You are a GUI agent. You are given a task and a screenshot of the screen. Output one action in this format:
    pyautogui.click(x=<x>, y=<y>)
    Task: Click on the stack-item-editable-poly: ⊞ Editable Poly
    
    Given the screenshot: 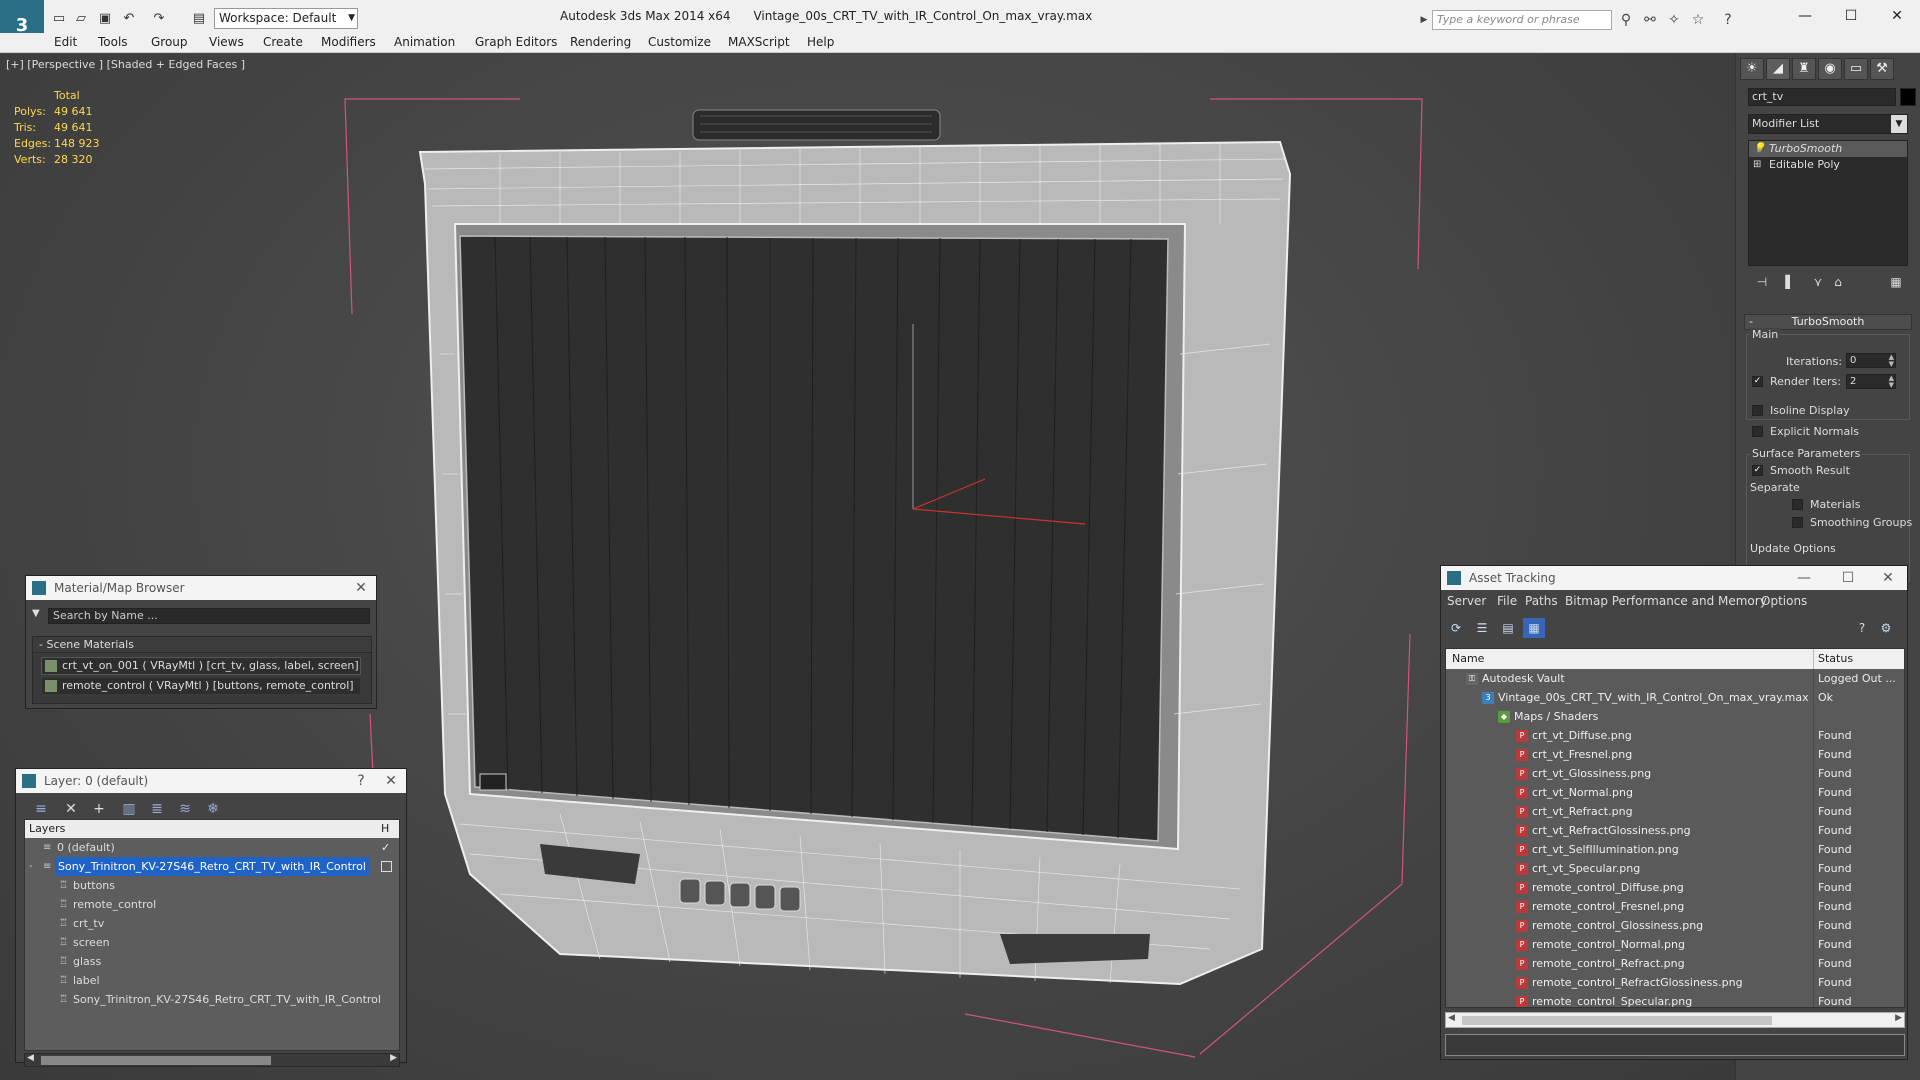 What is the action you would take?
    pyautogui.click(x=1828, y=165)
    